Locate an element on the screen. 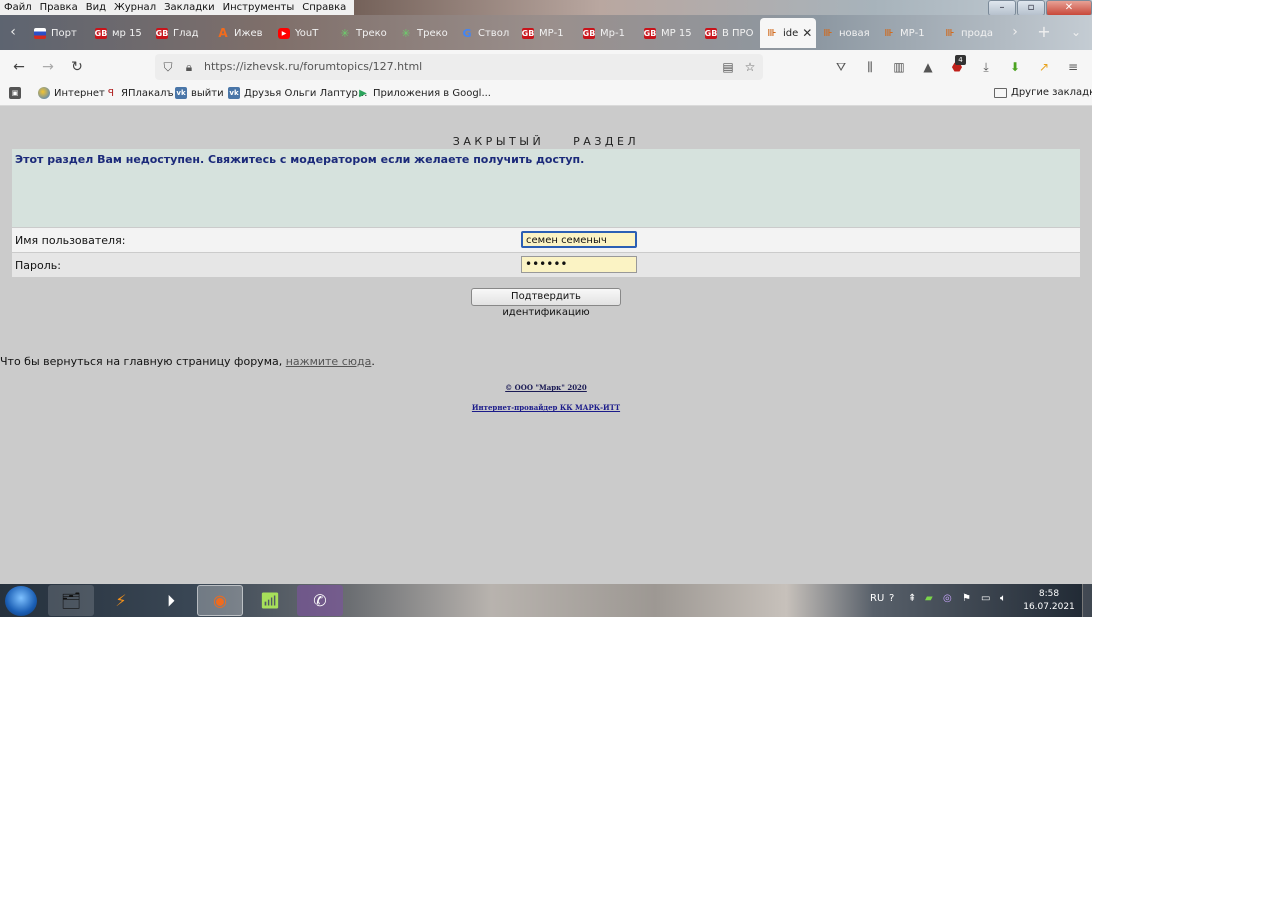 This screenshot has width=1280, height=904. pocket-icon: ⛛ is located at coordinates (841, 67).